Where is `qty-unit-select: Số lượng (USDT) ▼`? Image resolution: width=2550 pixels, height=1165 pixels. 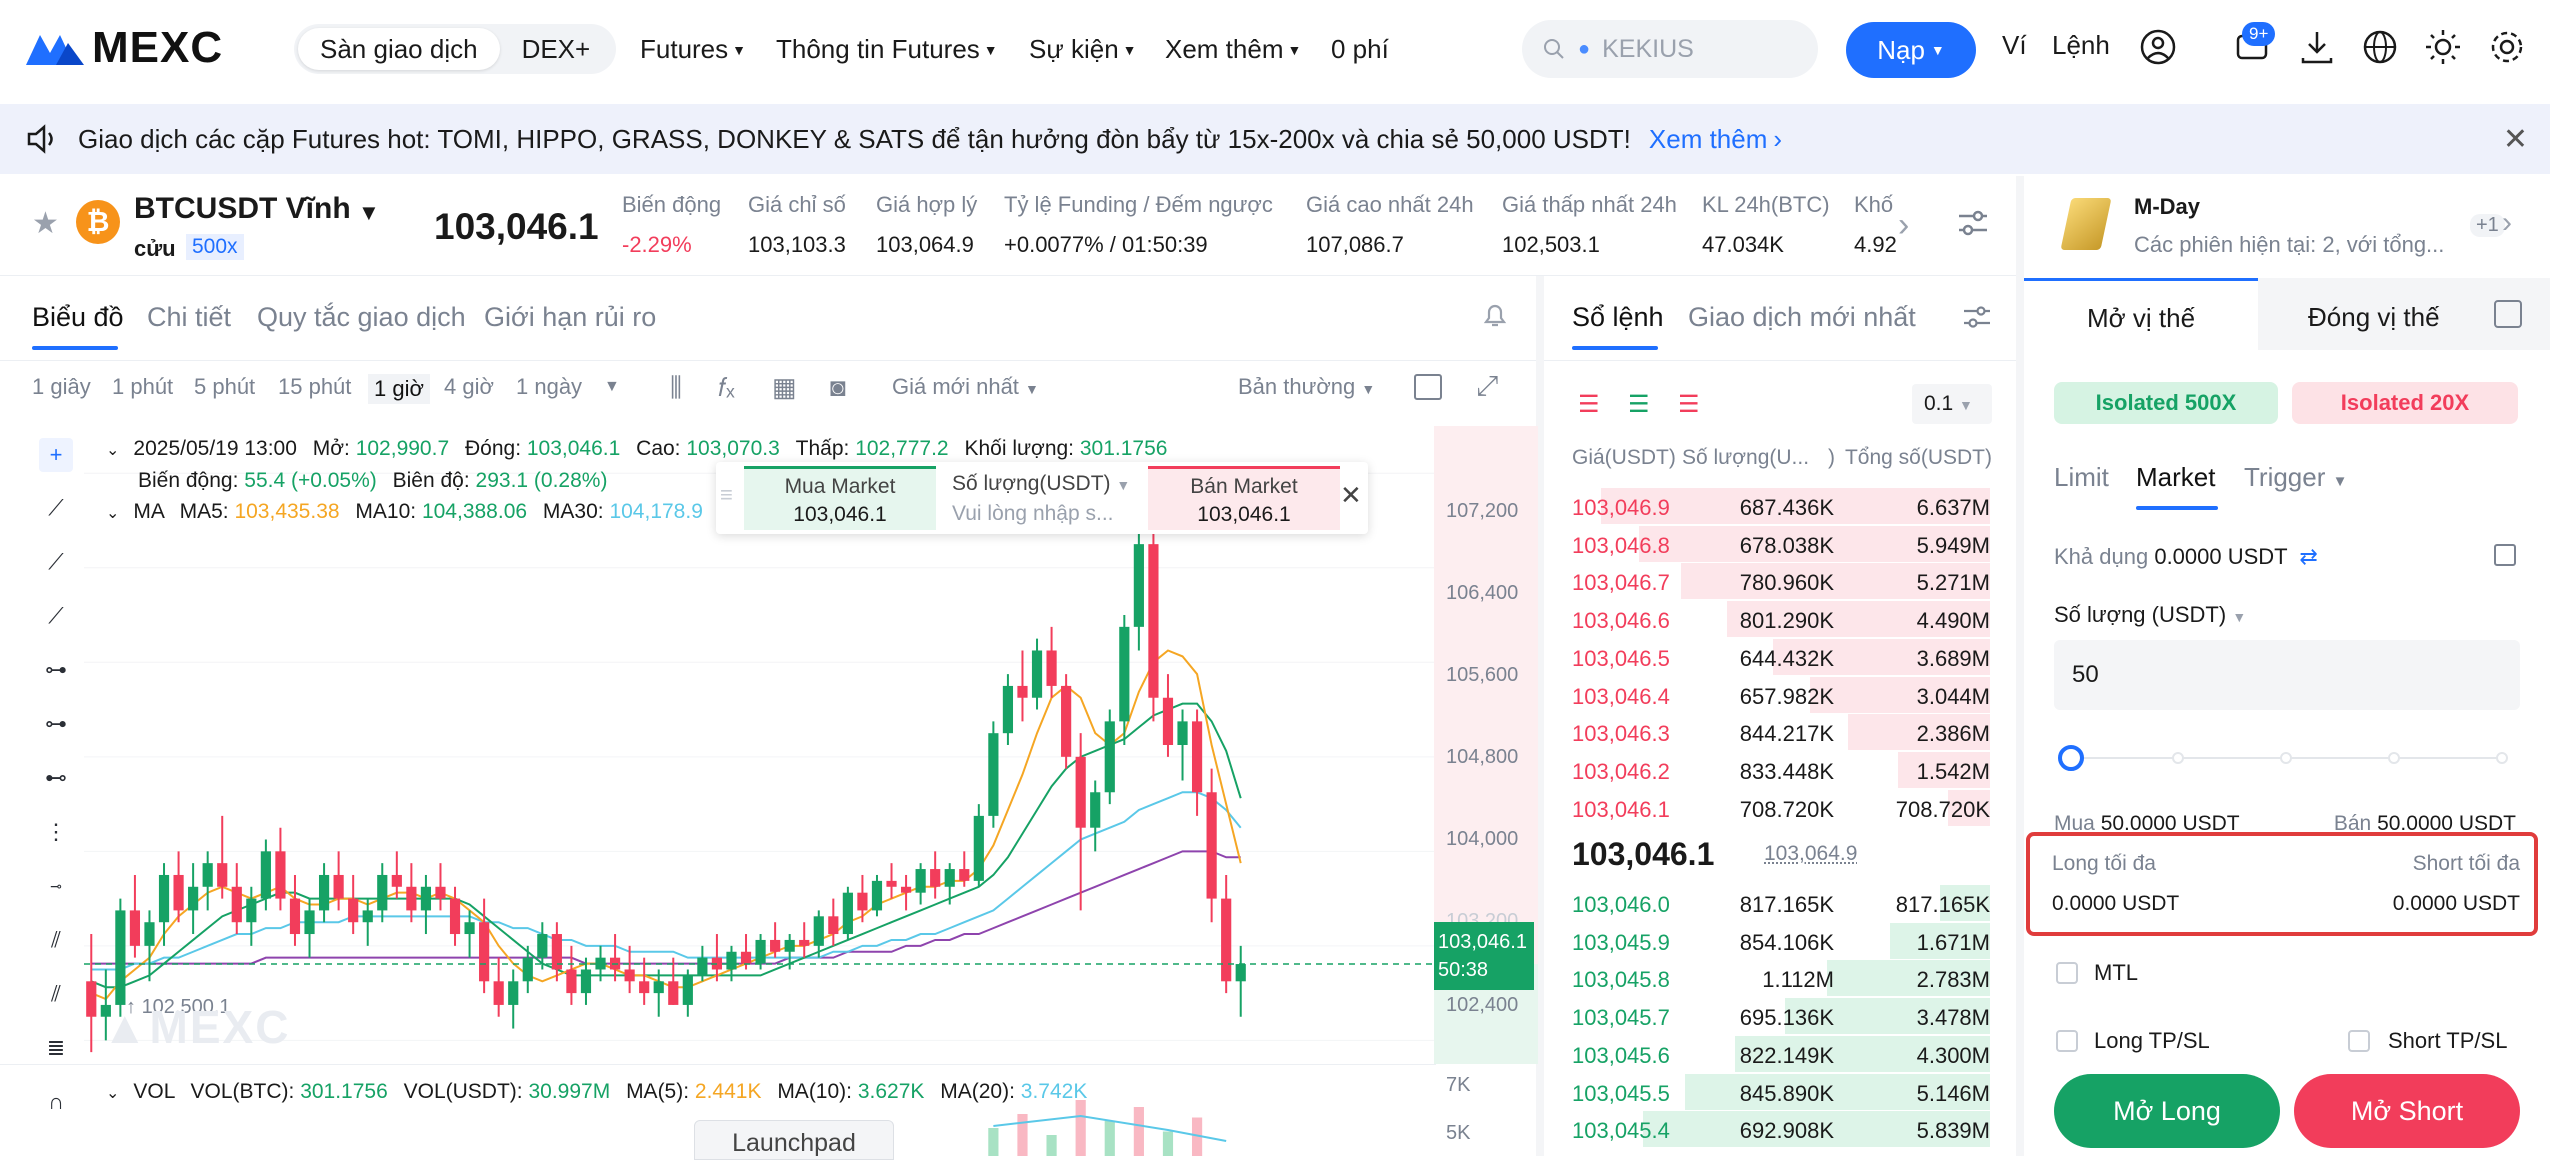 qty-unit-select: Số lượng (USDT) ▼ is located at coordinates (2150, 615).